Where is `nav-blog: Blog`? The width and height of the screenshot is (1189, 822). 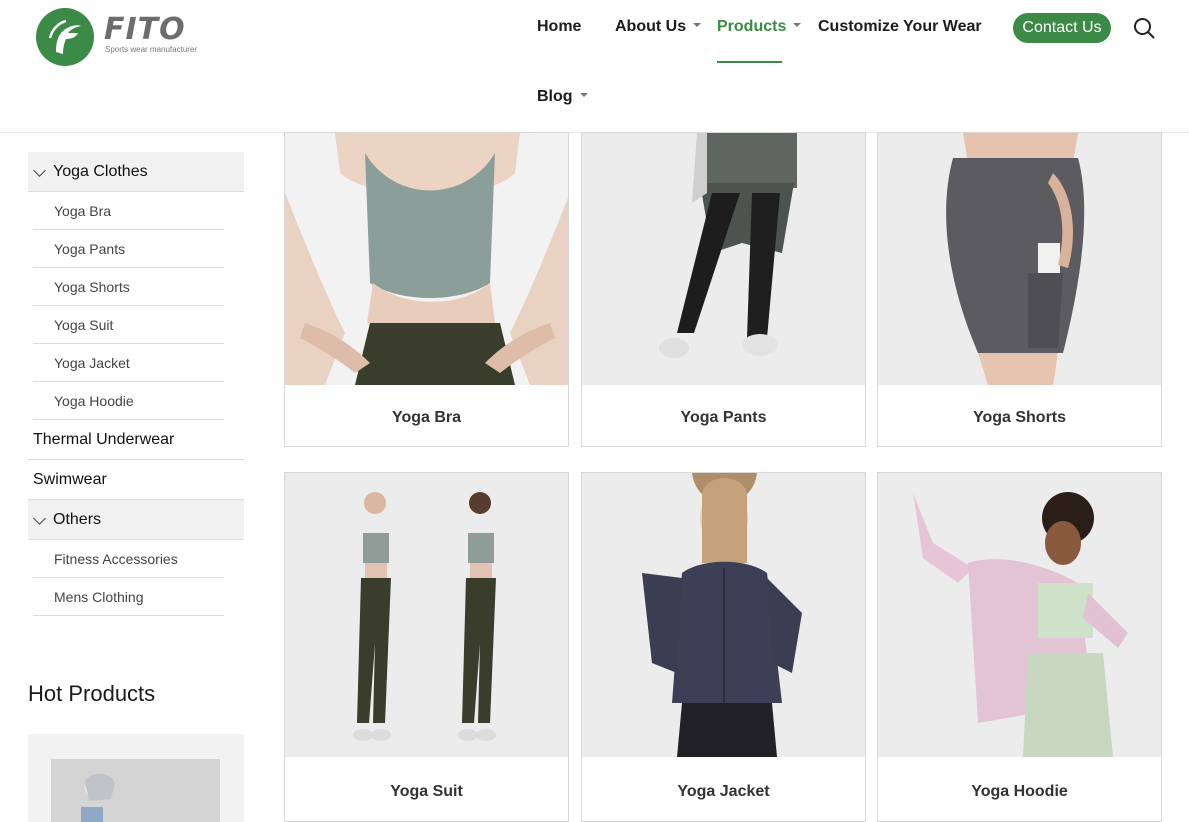 nav-blog: Blog is located at coordinates (562, 97).